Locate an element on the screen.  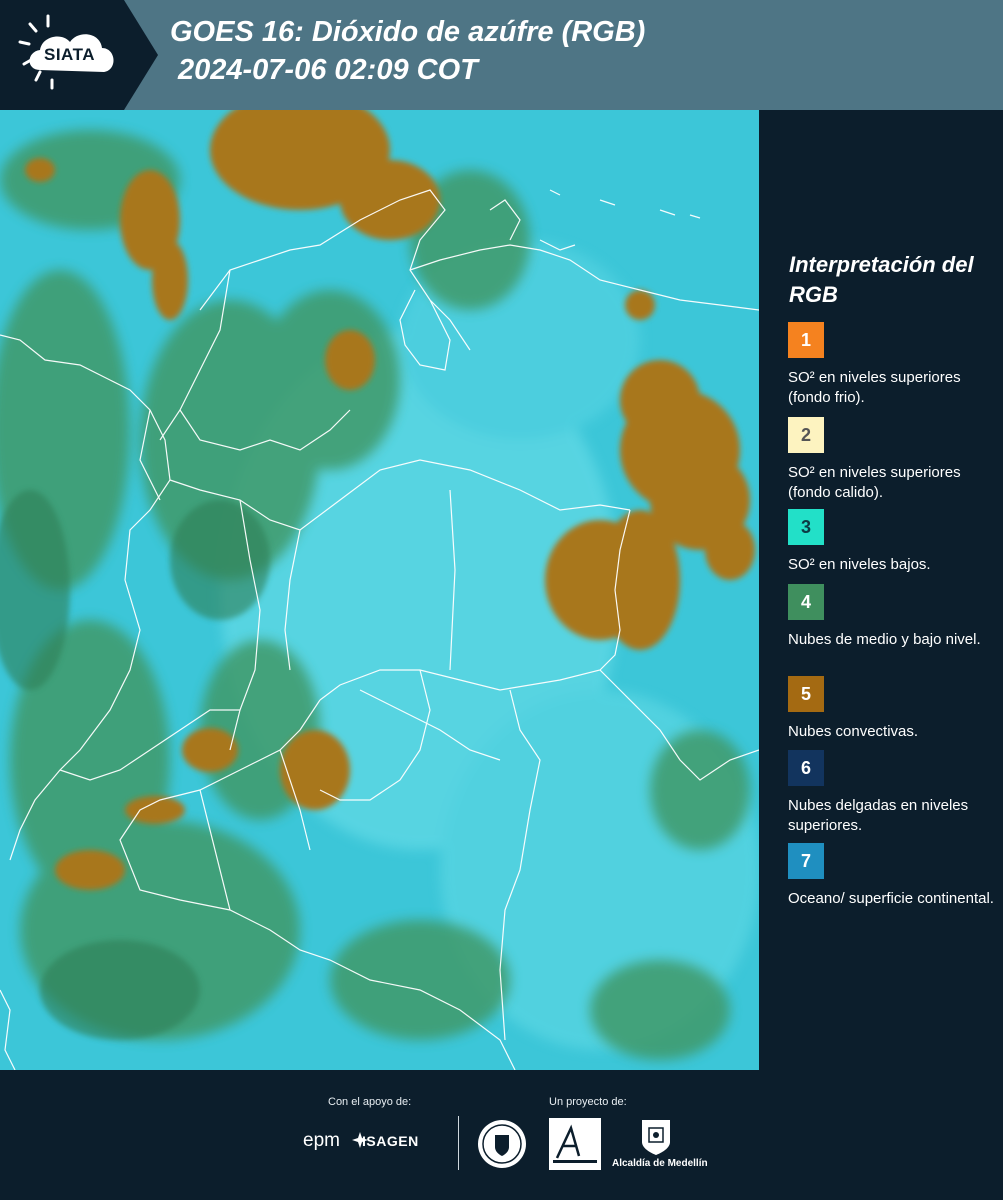
legend-swatch-1: 1 is located at coordinates (806, 340).